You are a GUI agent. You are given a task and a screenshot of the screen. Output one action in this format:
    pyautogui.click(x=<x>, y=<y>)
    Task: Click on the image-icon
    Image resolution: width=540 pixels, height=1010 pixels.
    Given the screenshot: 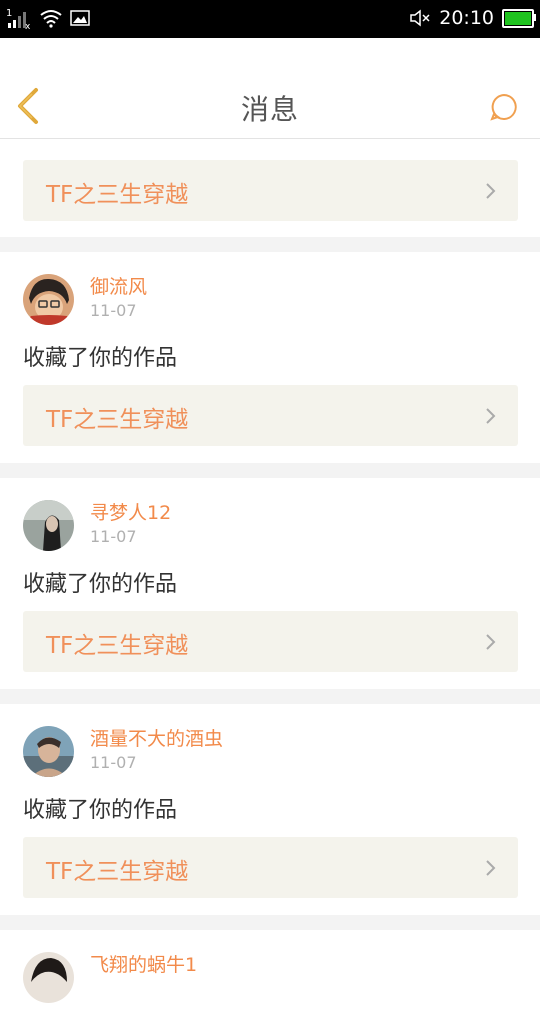 What is the action you would take?
    pyautogui.click(x=80, y=18)
    